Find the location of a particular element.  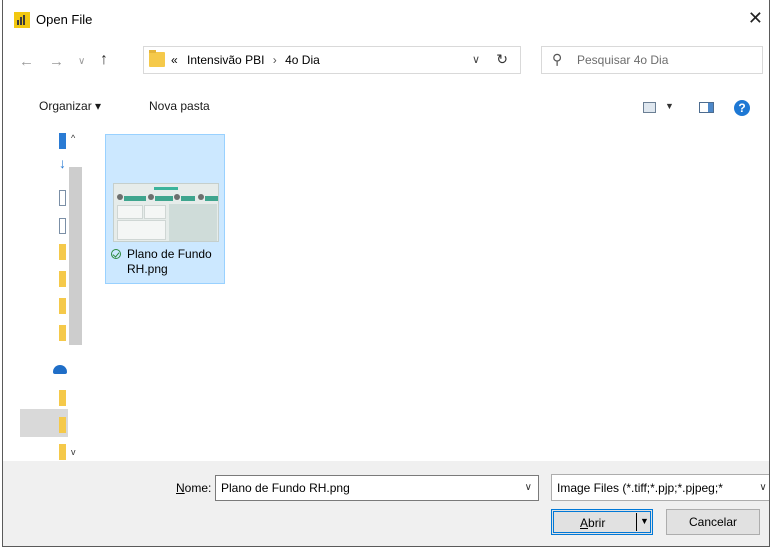

file-name-value: Plano de Fundo RH.png is located at coordinates (285, 488).